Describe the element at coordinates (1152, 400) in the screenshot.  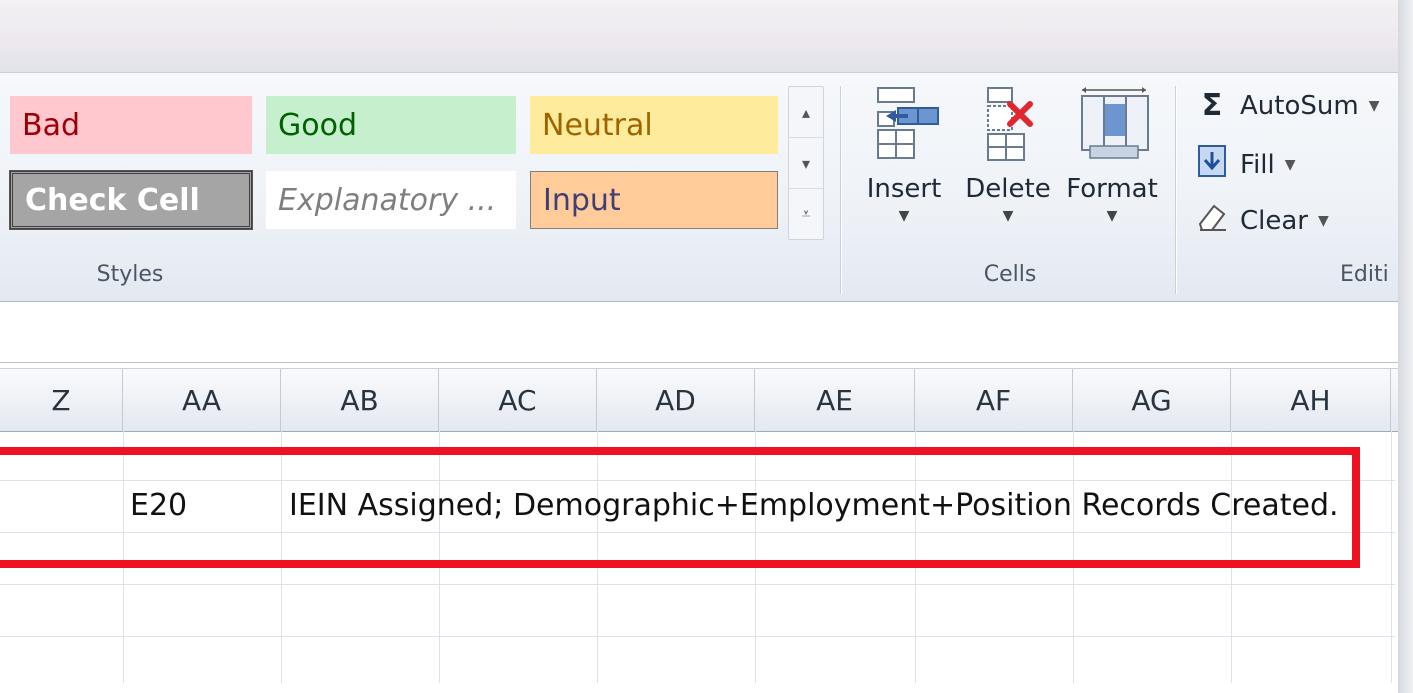
I see `column-header-ag: AG` at that location.